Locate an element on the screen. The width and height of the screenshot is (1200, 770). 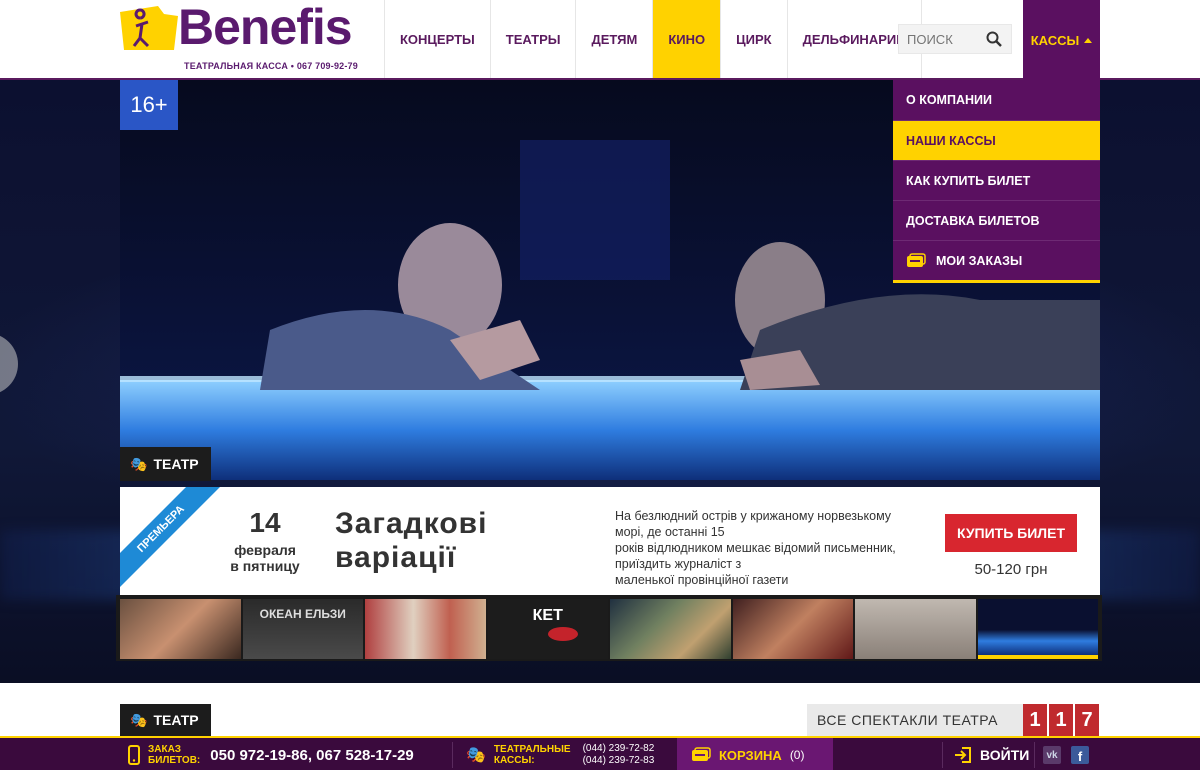
cart-tickets-icon is located at coordinates (701, 754).